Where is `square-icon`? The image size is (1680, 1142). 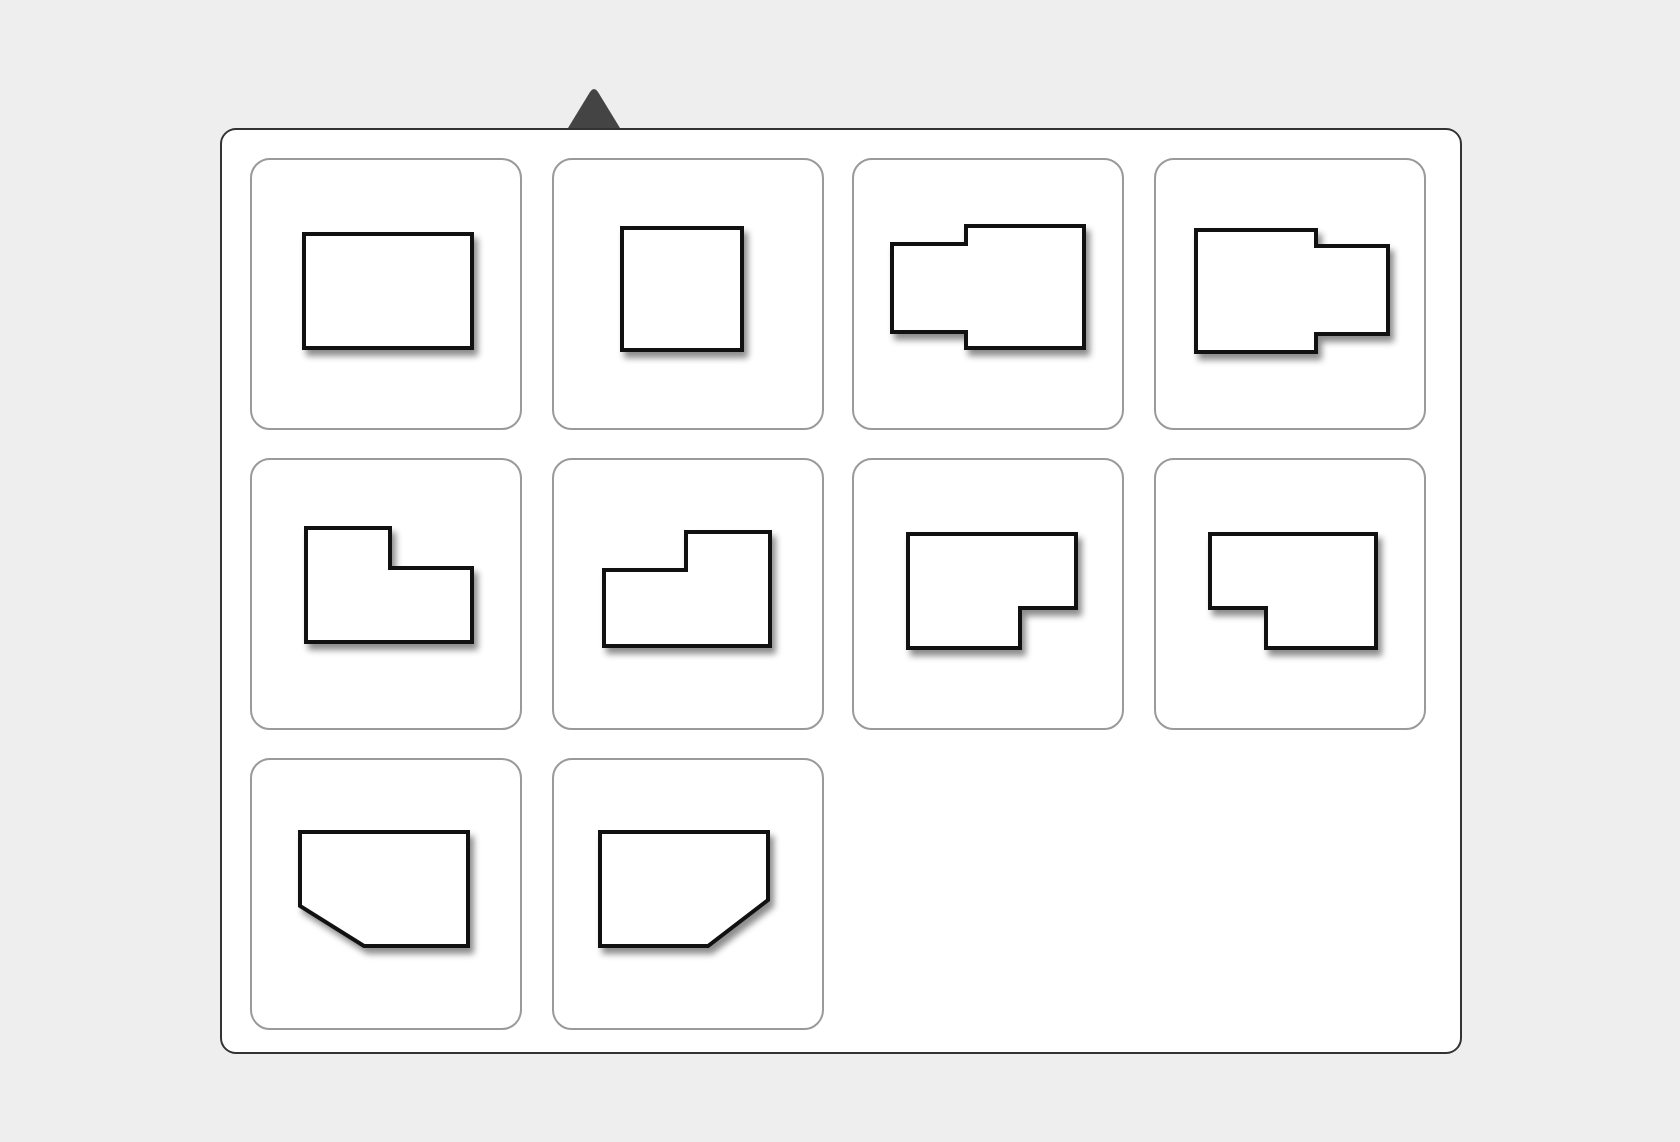
square-icon is located at coordinates (681, 289).